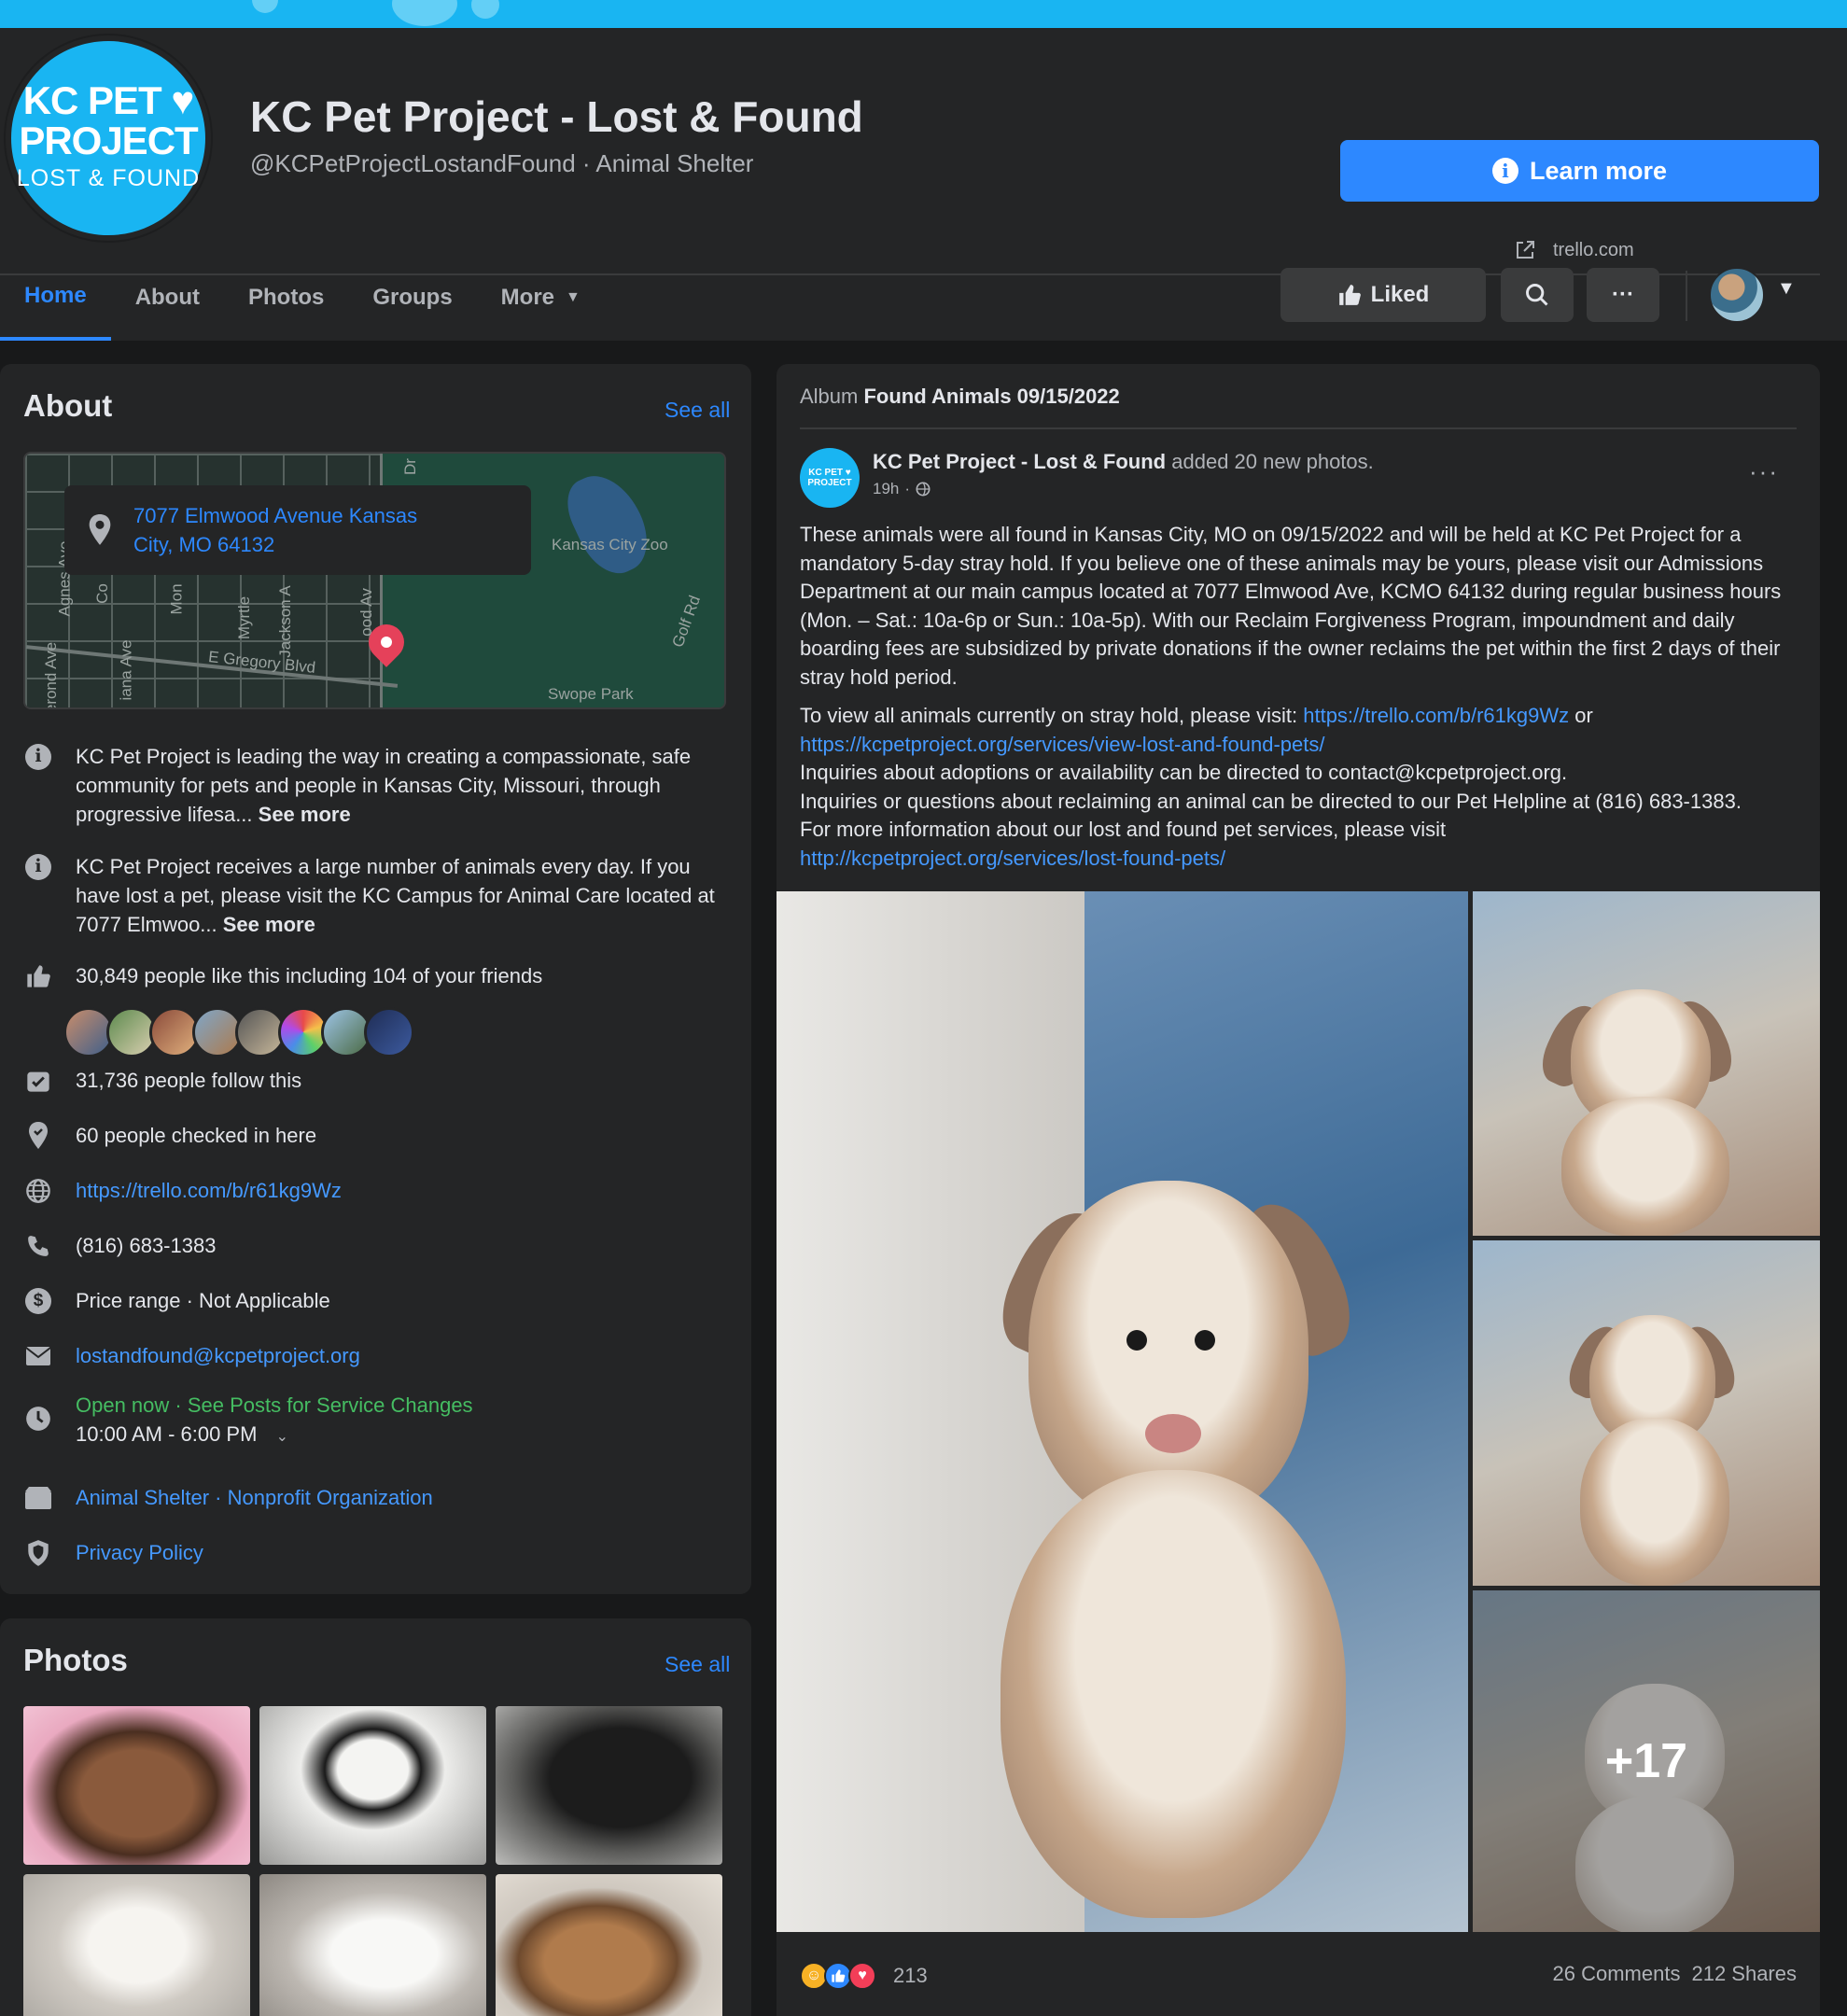 This screenshot has width=1847, height=2016. I want to click on post-action-text: added 20 new photos., so click(1272, 461).